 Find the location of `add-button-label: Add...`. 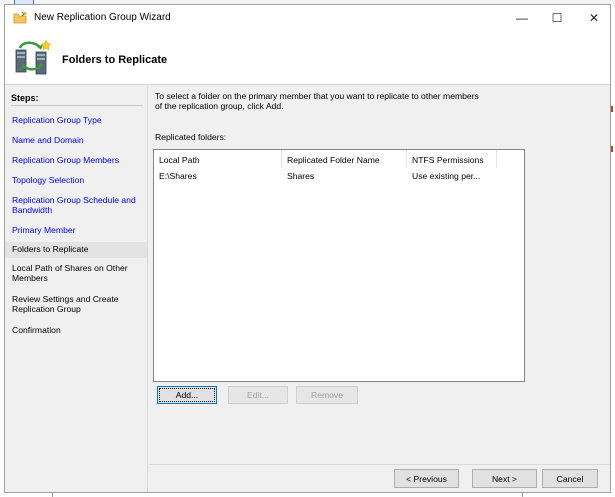

add-button-label: Add... is located at coordinates (187, 395).